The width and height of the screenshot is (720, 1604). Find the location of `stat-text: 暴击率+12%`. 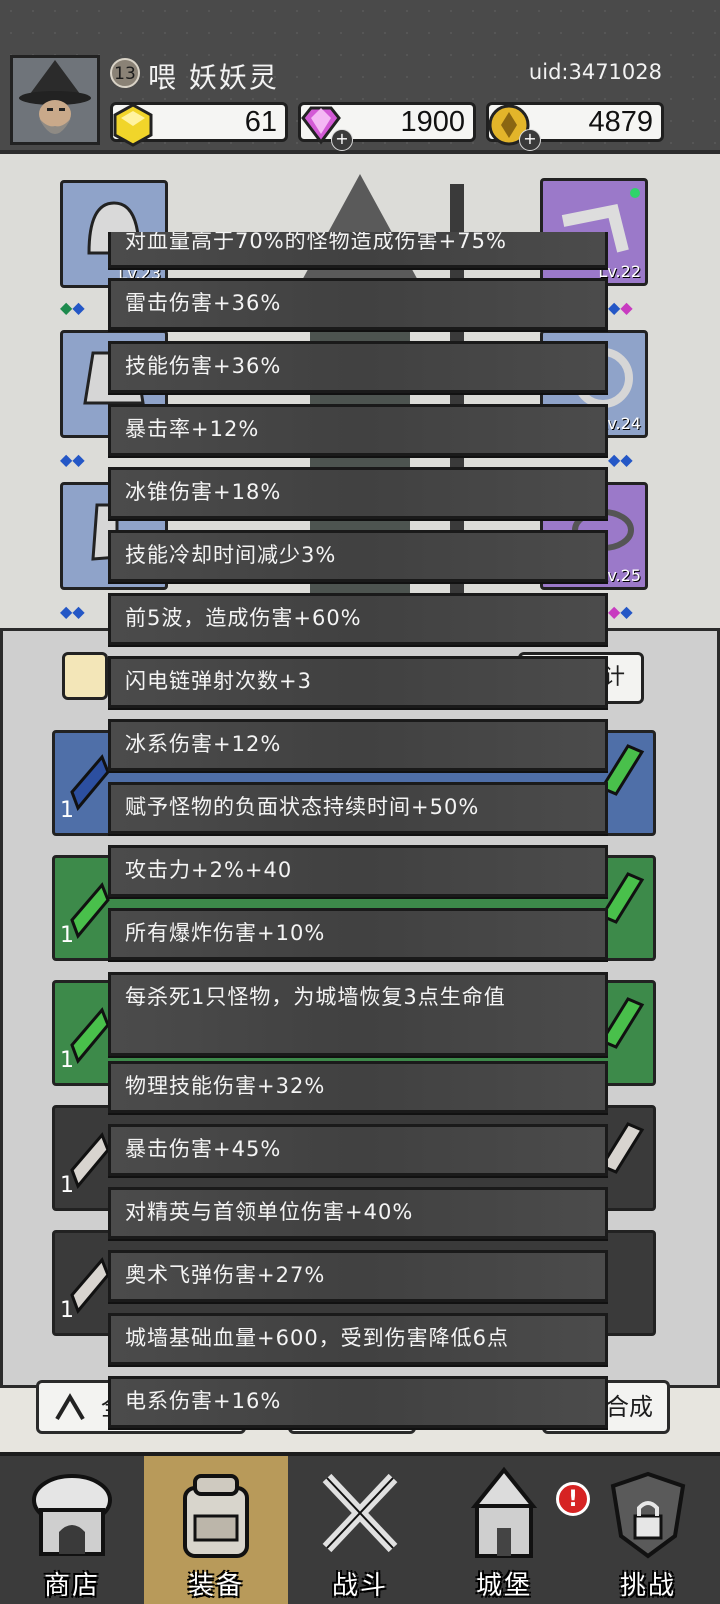

stat-text: 暴击率+12% is located at coordinates (192, 429).